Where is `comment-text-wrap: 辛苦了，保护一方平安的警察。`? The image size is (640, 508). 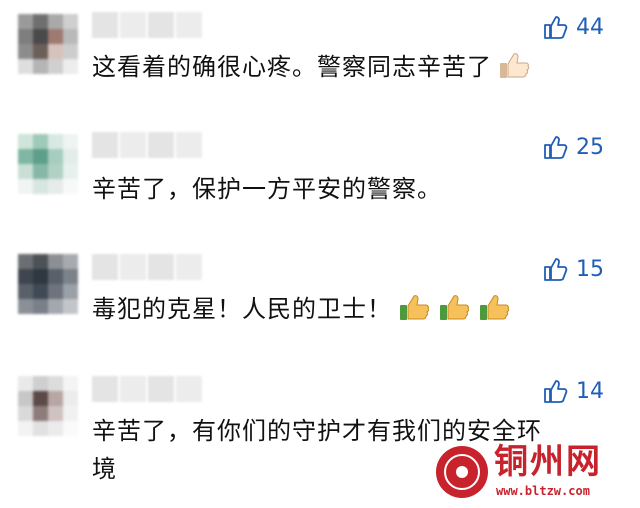 comment-text-wrap: 辛苦了，保护一方平安的警察。 is located at coordinates (332, 189).